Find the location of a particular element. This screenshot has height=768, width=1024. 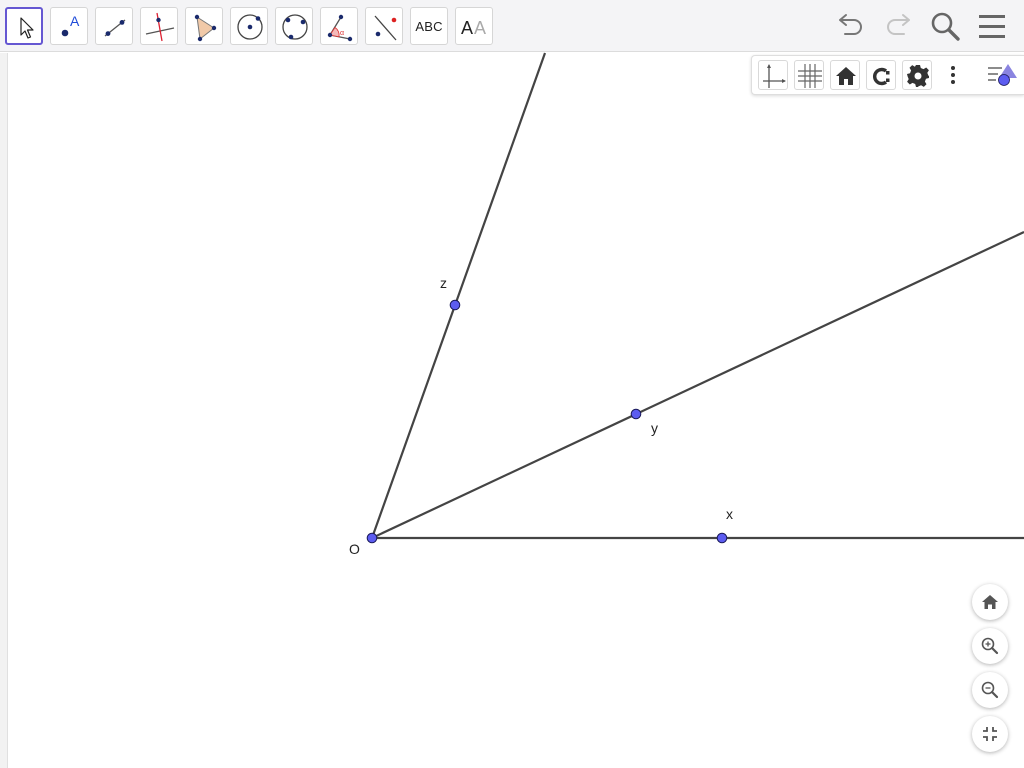

zoom-out-button is located at coordinates (990, 690).